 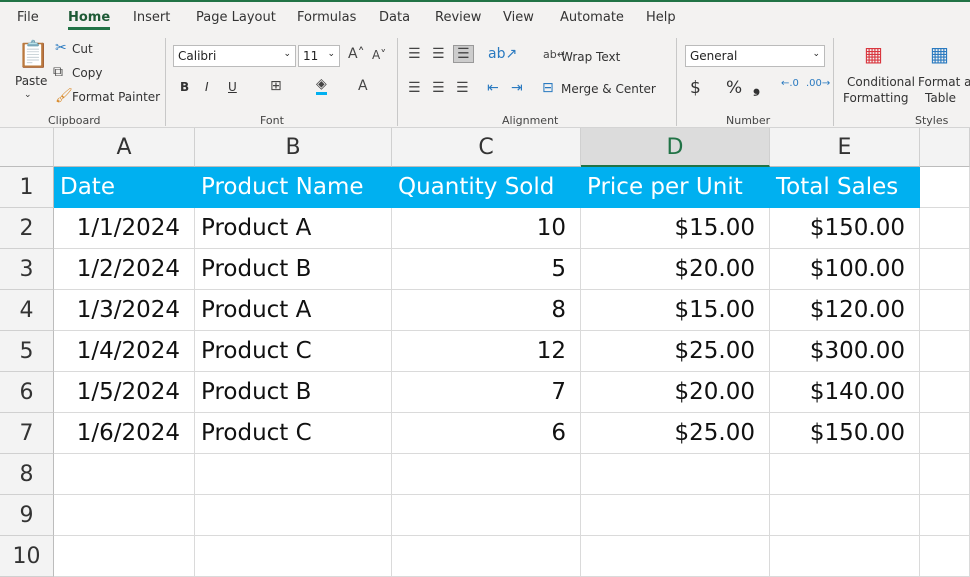 What do you see at coordinates (876, 98) in the screenshot?
I see `conditional-formatting-button-line2: Formatting` at bounding box center [876, 98].